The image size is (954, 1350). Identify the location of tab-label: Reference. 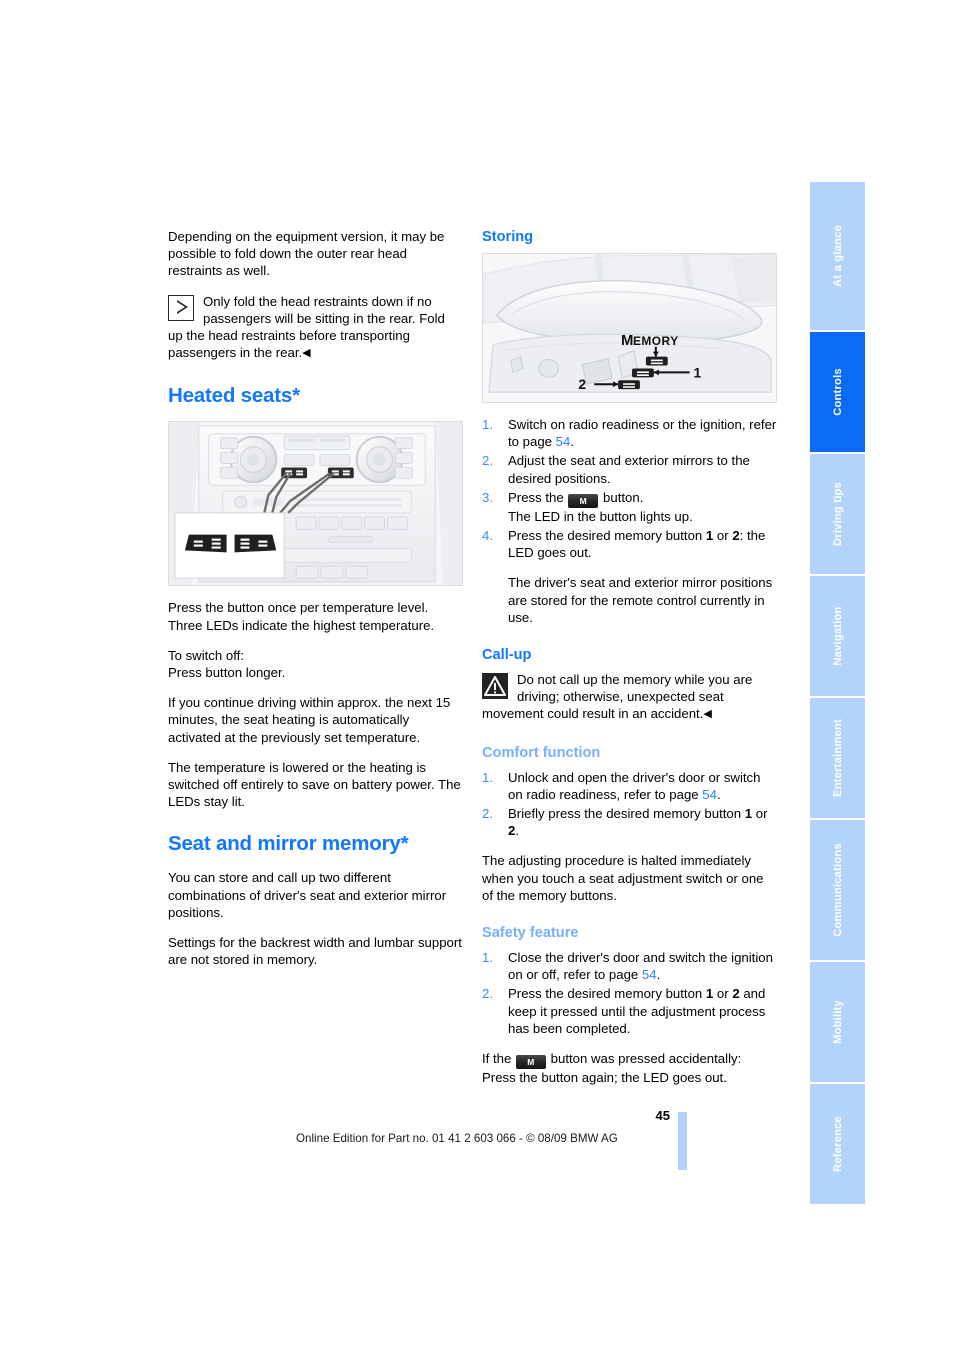
(837, 1144).